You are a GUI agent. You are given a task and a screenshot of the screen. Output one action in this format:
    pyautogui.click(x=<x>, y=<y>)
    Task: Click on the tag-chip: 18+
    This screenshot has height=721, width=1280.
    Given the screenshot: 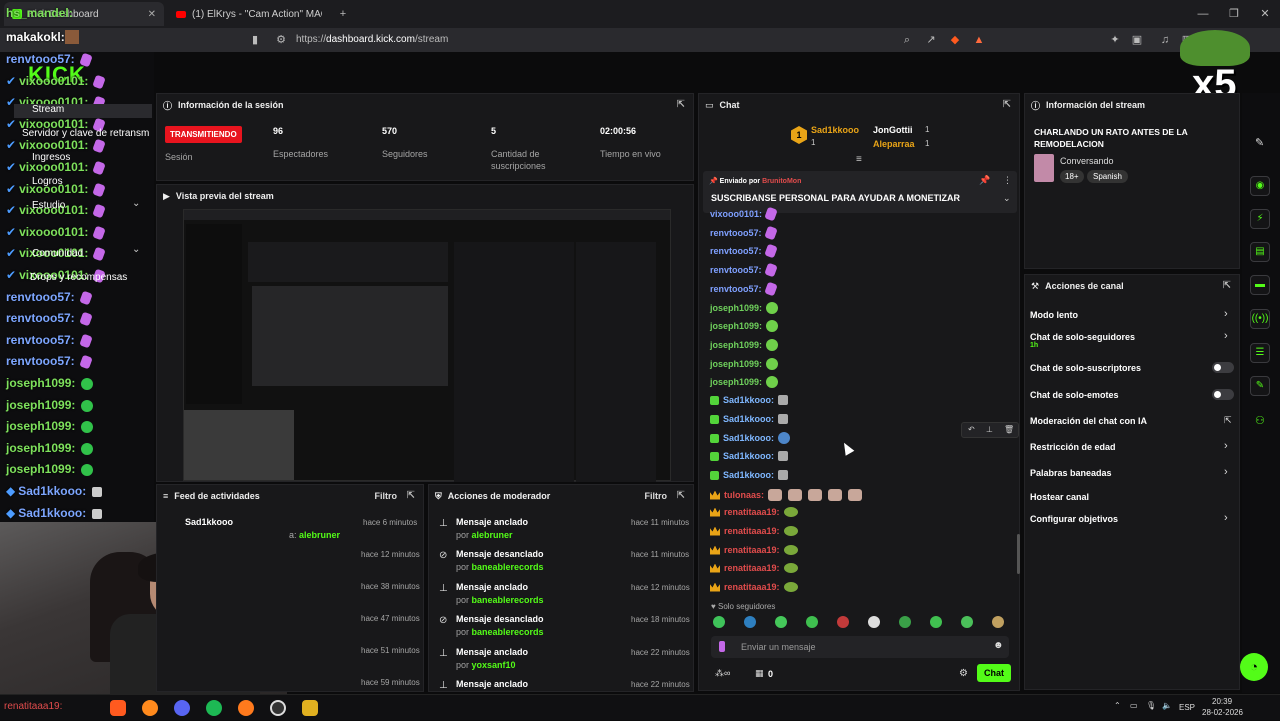 What is the action you would take?
    pyautogui.click(x=1072, y=176)
    